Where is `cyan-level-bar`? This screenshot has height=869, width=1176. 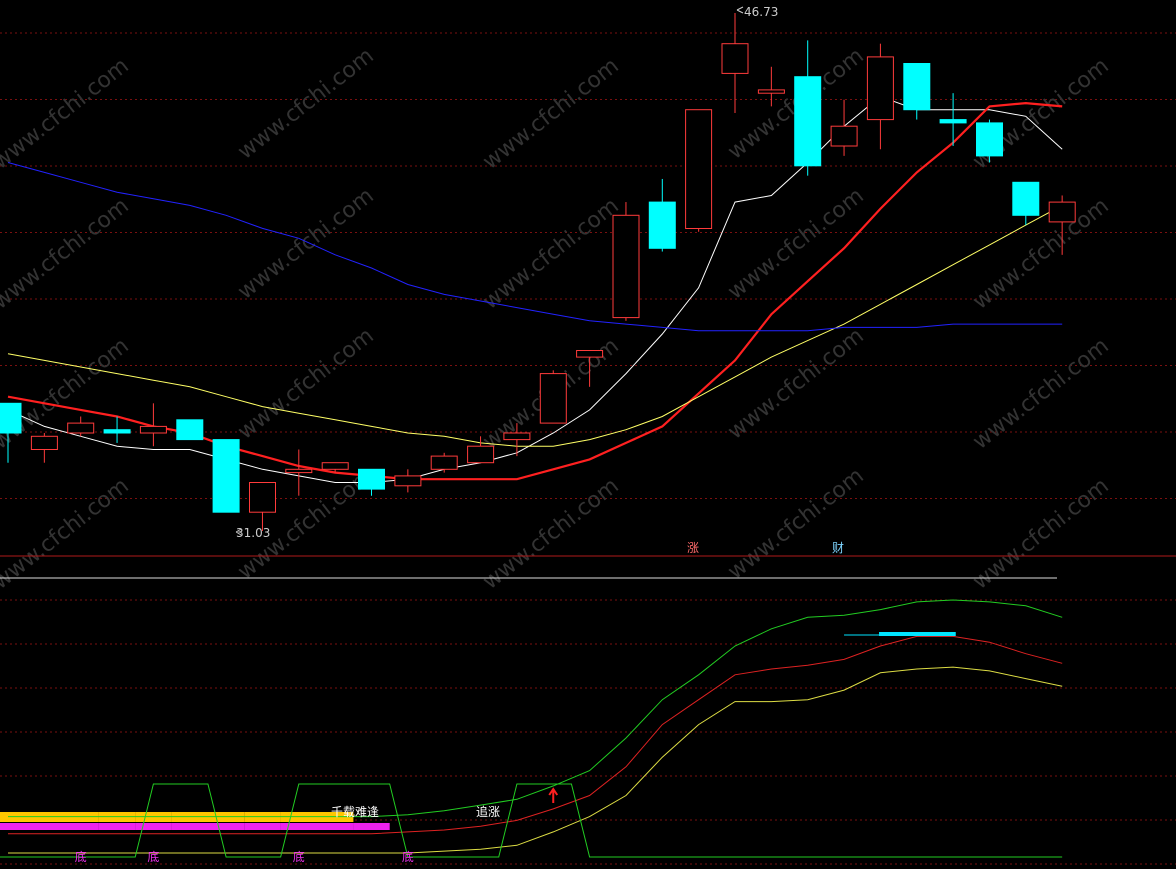 cyan-level-bar is located at coordinates (917, 634).